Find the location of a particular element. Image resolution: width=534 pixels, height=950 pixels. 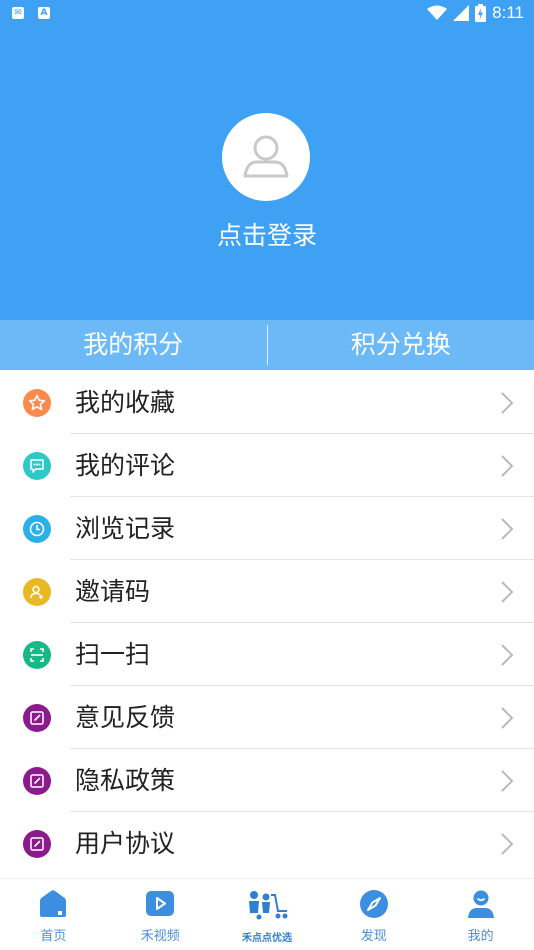

mail-notification-icon: ✉ is located at coordinates (18, 13).